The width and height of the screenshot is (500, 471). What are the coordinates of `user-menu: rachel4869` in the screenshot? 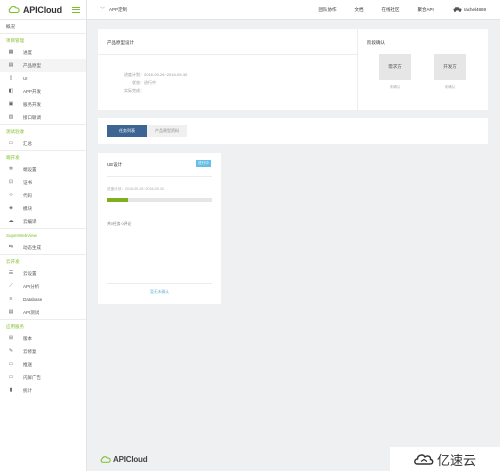 It's located at (469, 9).